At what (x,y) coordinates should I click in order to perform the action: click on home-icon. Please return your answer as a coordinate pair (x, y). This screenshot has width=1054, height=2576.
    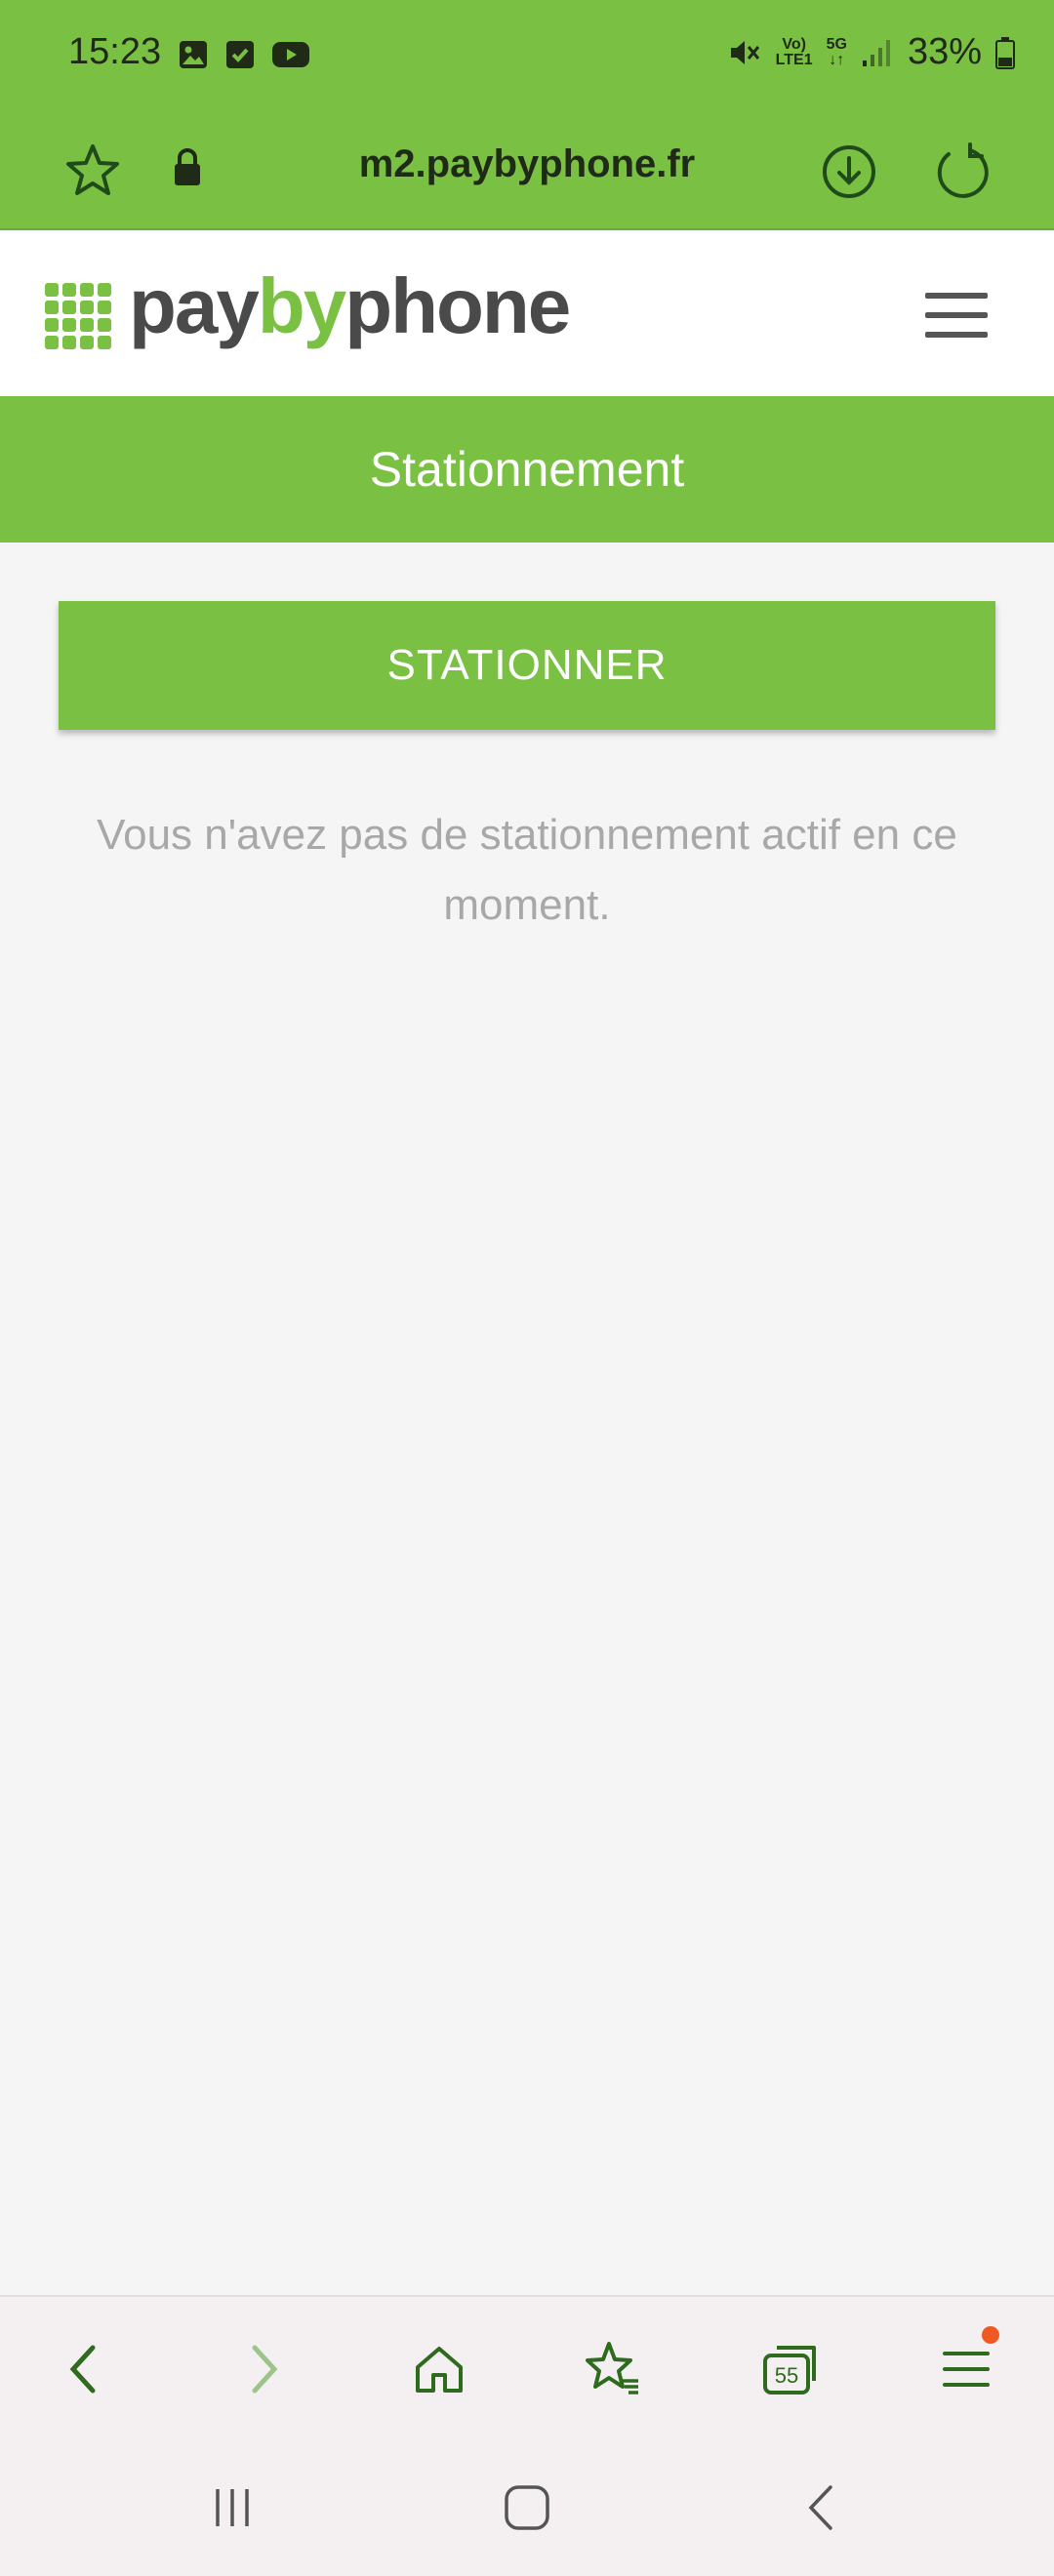
    Looking at the image, I should click on (439, 2370).